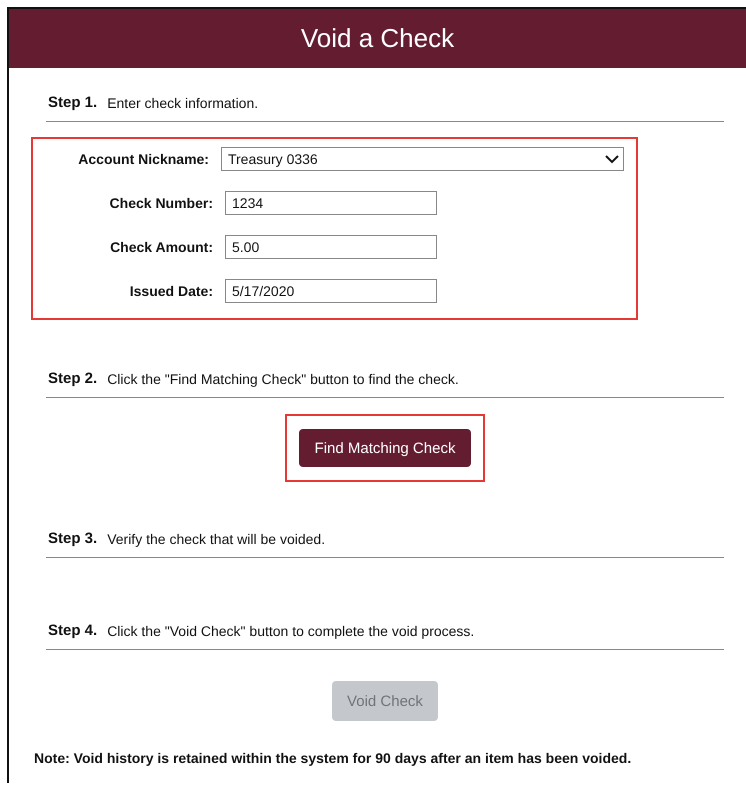  I want to click on note-text: Note: Void history is retained within the system for 90 days after an item has been voided., so click(333, 758).